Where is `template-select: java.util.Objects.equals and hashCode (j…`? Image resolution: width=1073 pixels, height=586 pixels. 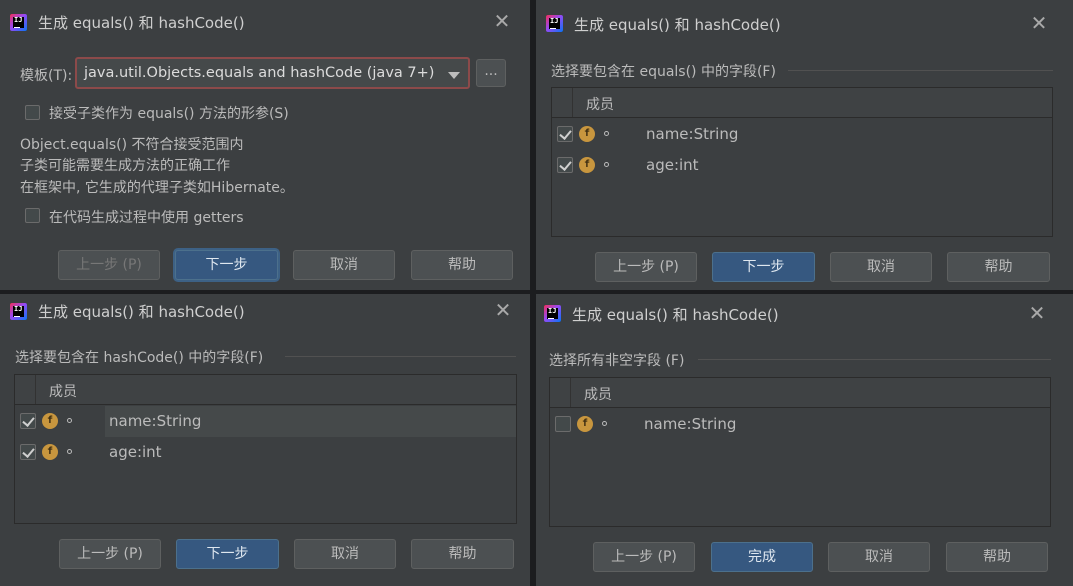 template-select: java.util.Objects.equals and hashCode (j… is located at coordinates (272, 73).